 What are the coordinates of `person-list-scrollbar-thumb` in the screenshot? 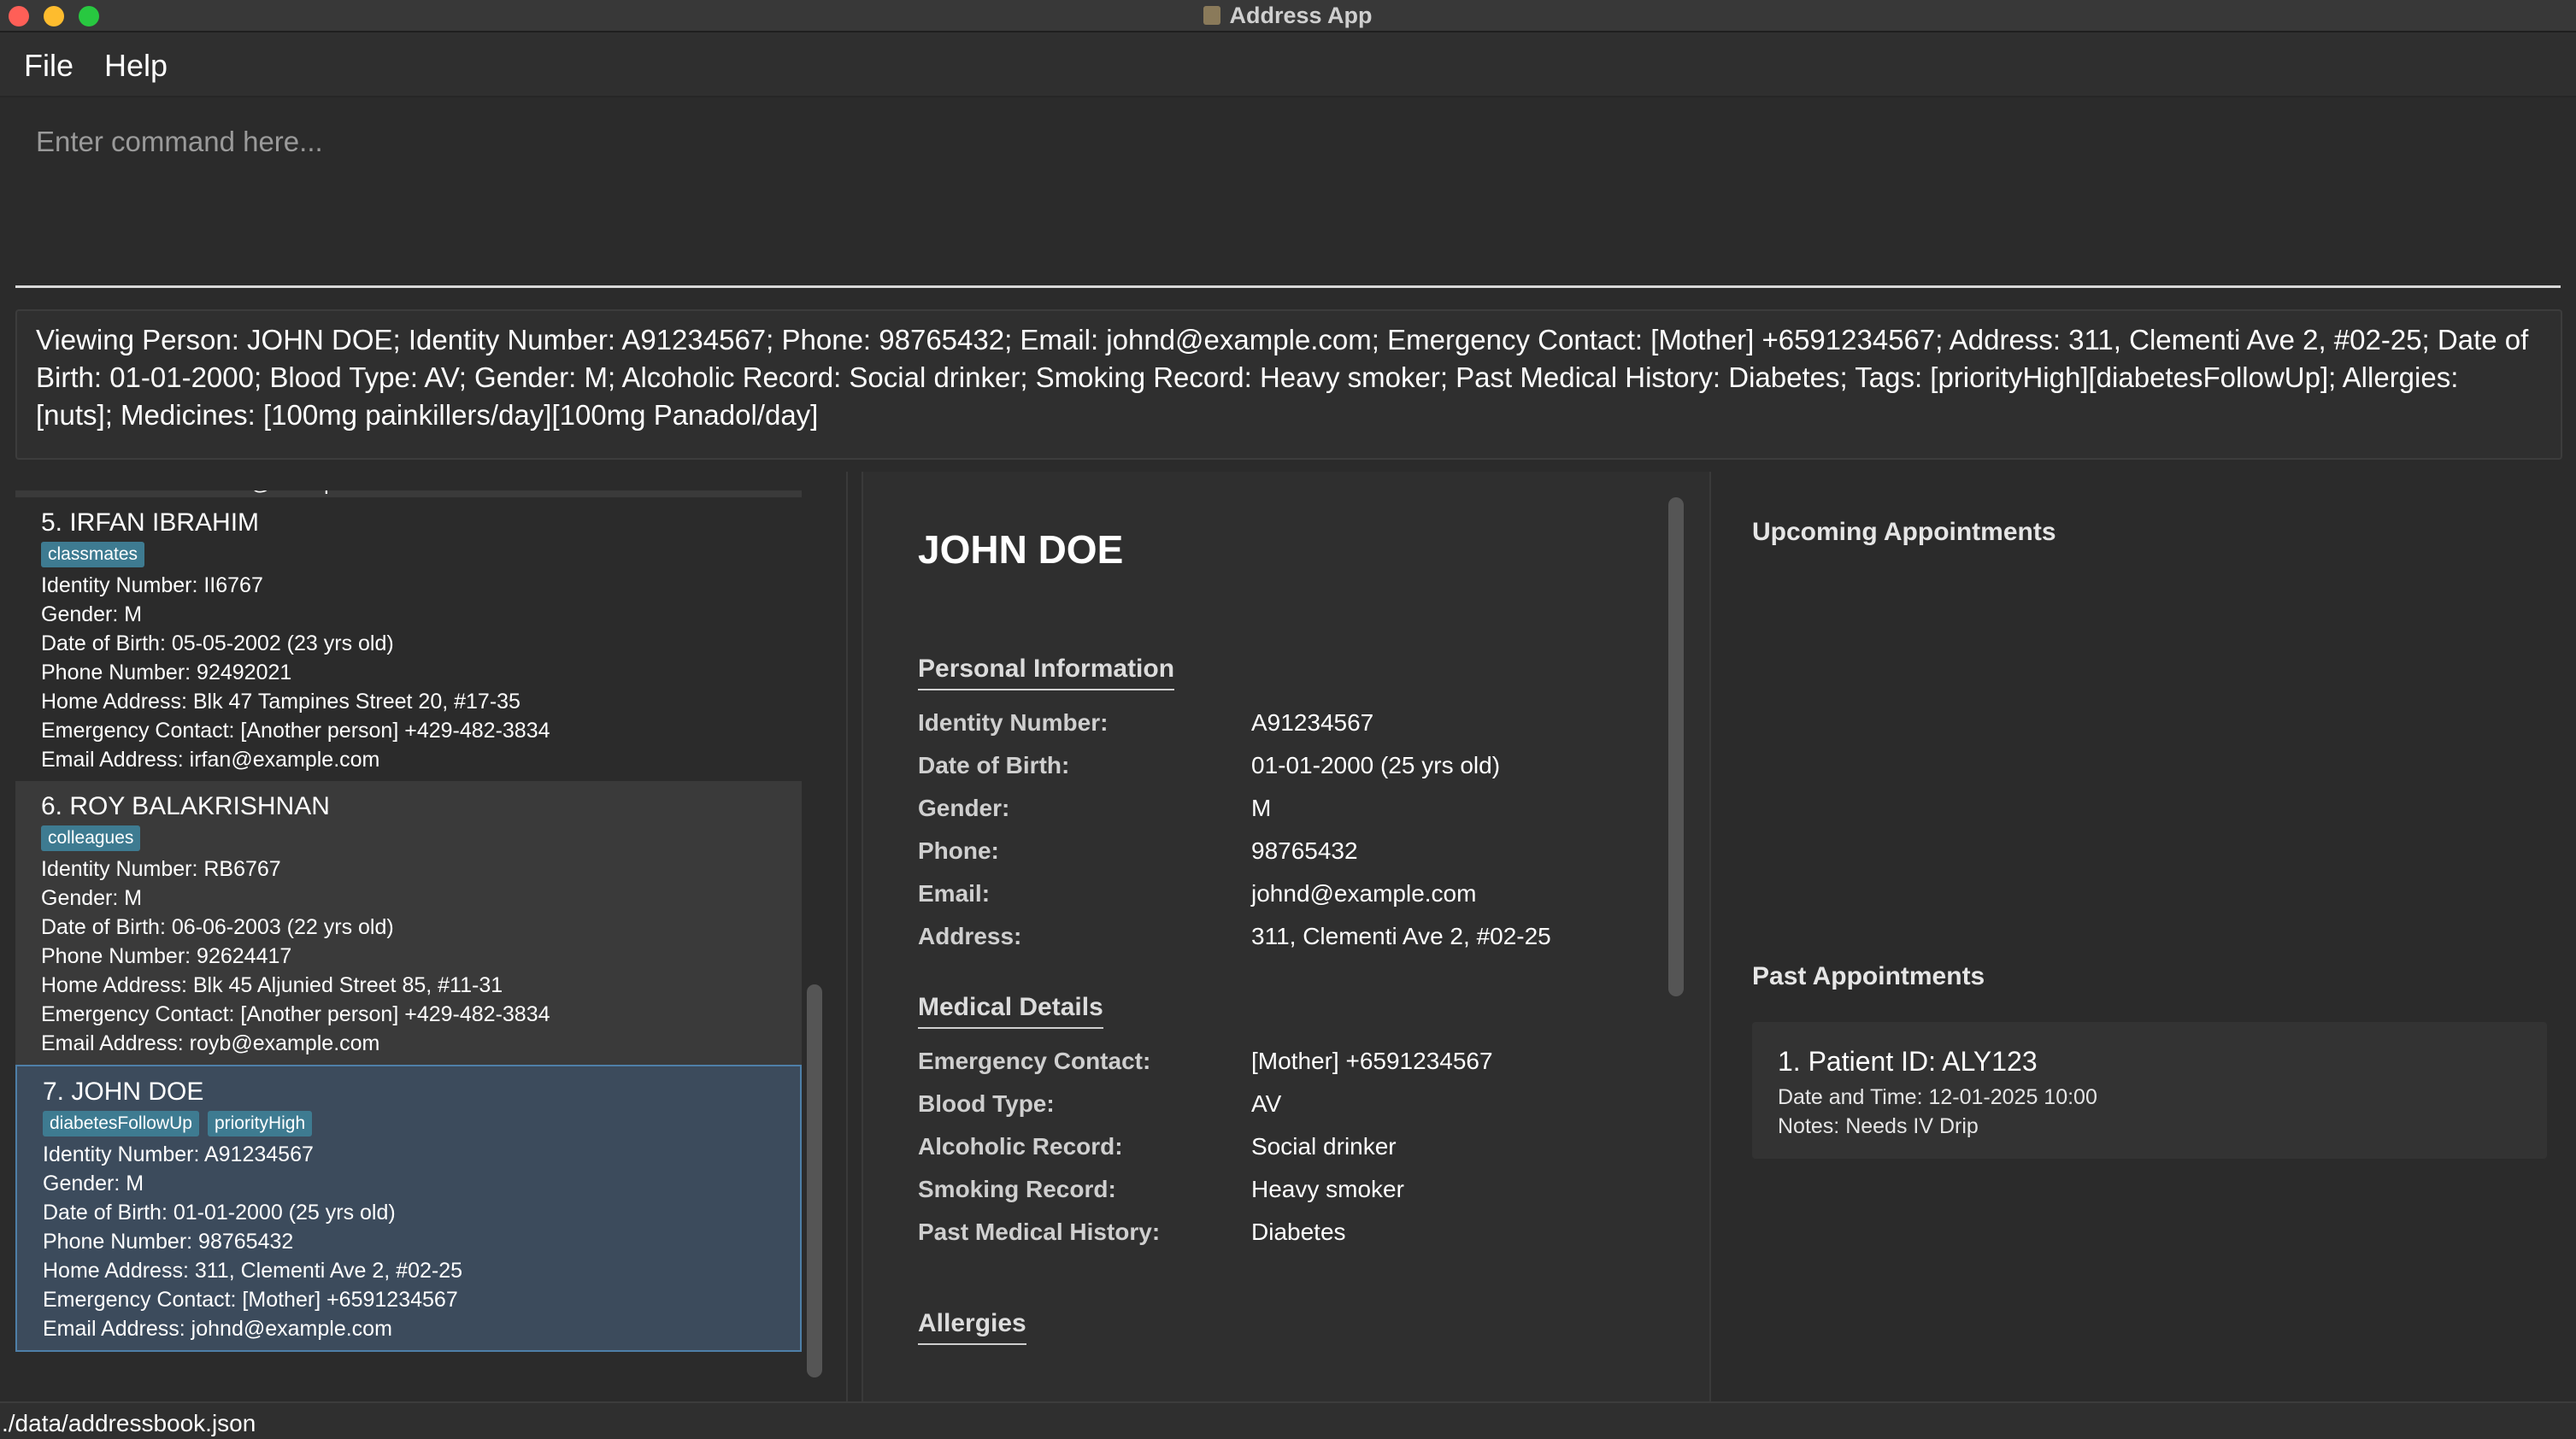 It's located at (814, 1180).